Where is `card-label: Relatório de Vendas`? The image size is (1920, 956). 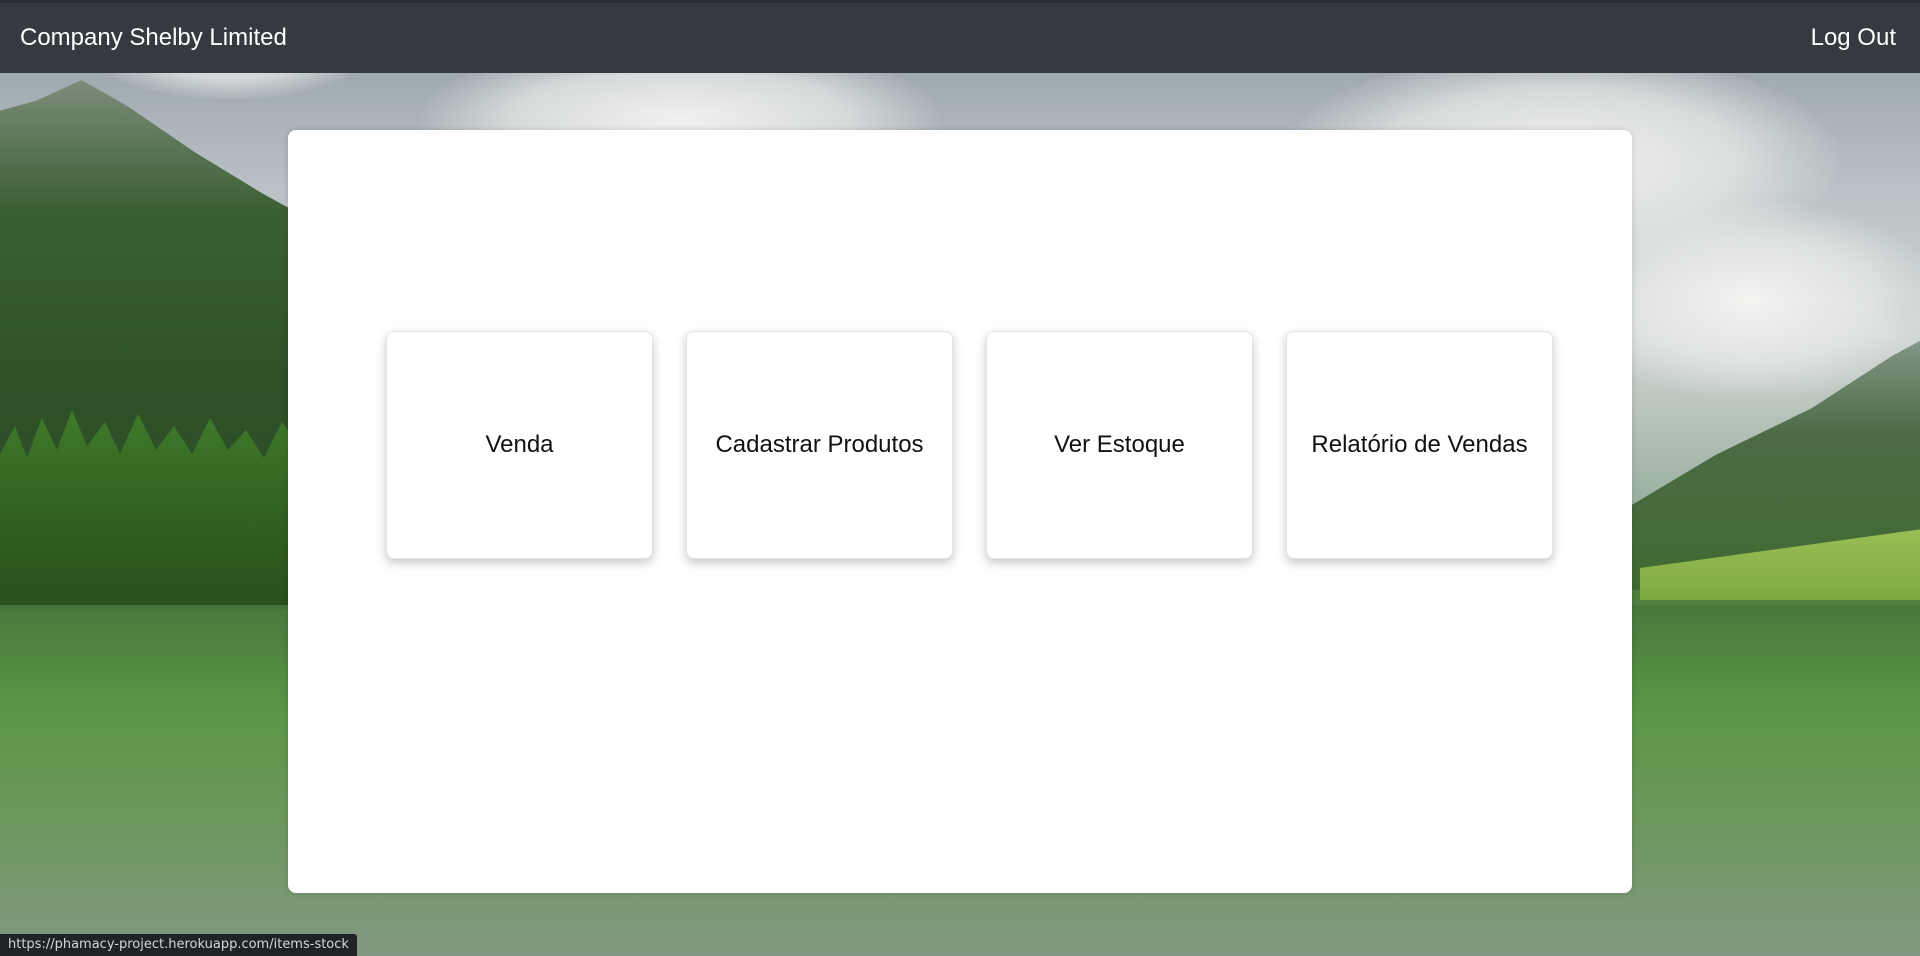
card-label: Relatório de Vendas is located at coordinates (1419, 444).